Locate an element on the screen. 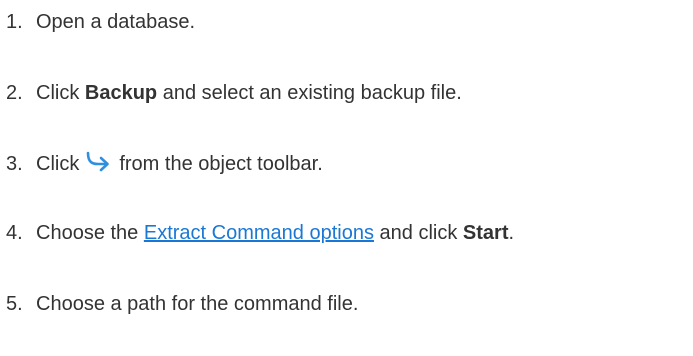 This screenshot has width=693, height=356. step-text-mid: and click is located at coordinates (418, 233).